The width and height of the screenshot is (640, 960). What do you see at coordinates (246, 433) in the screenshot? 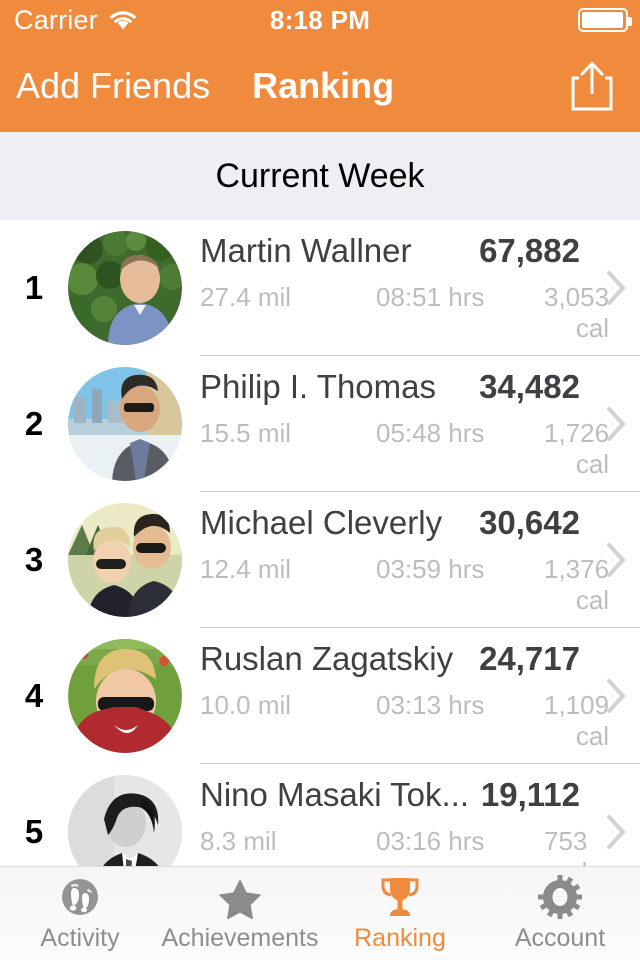
I see `user-distance: 15.5 mil` at bounding box center [246, 433].